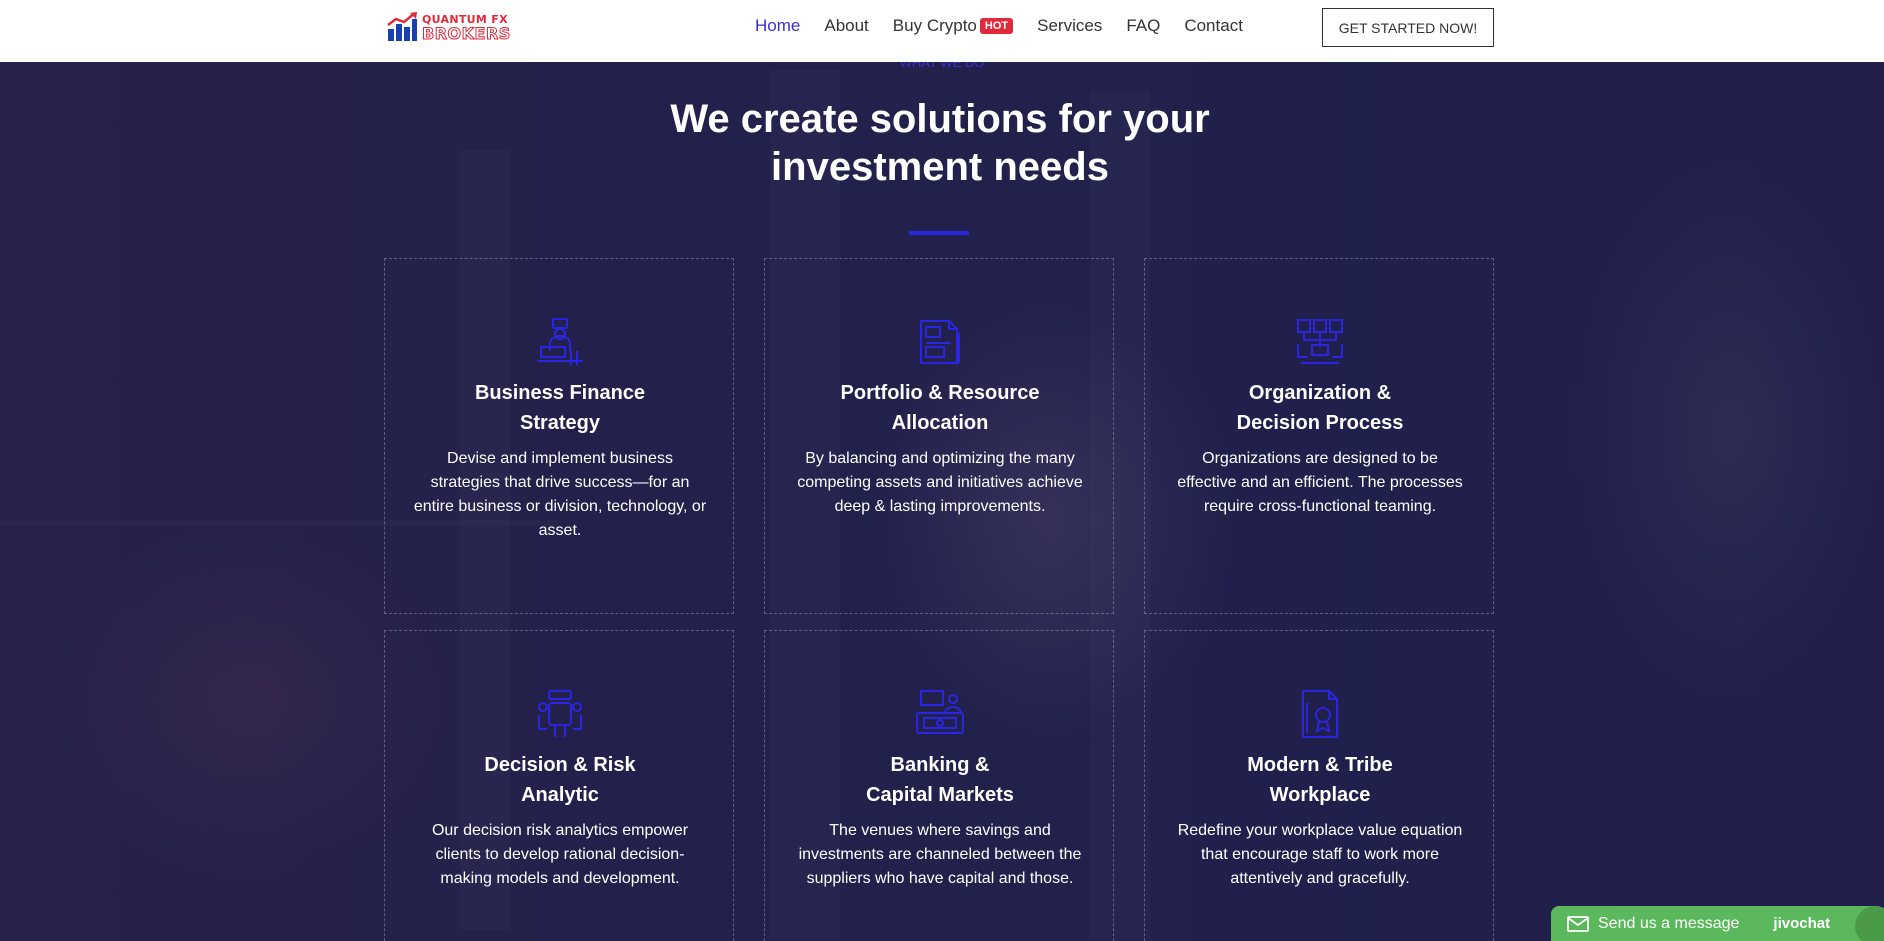 This screenshot has width=1884, height=941. What do you see at coordinates (560, 423) in the screenshot?
I see `card-title-line2: Strategy` at bounding box center [560, 423].